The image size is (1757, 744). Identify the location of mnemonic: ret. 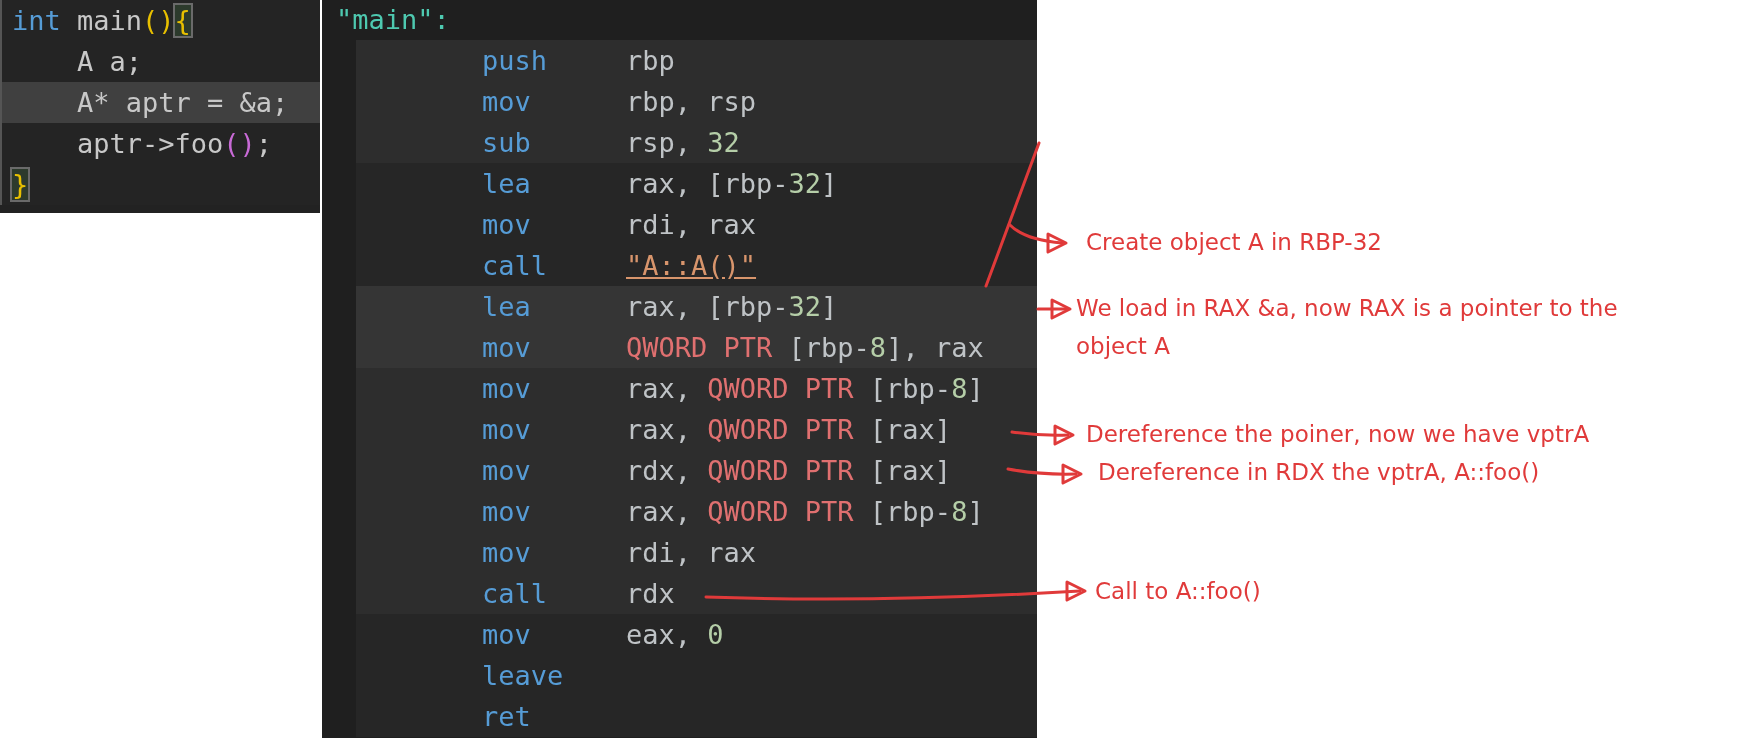
(507, 716).